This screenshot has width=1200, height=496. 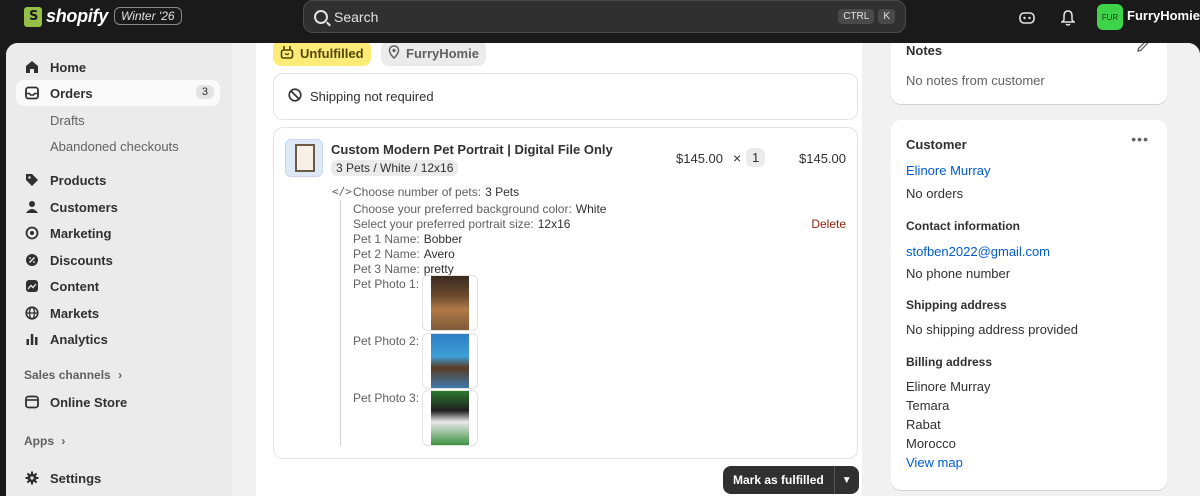 I want to click on search-bar: Search CTRL K, so click(x=604, y=16).